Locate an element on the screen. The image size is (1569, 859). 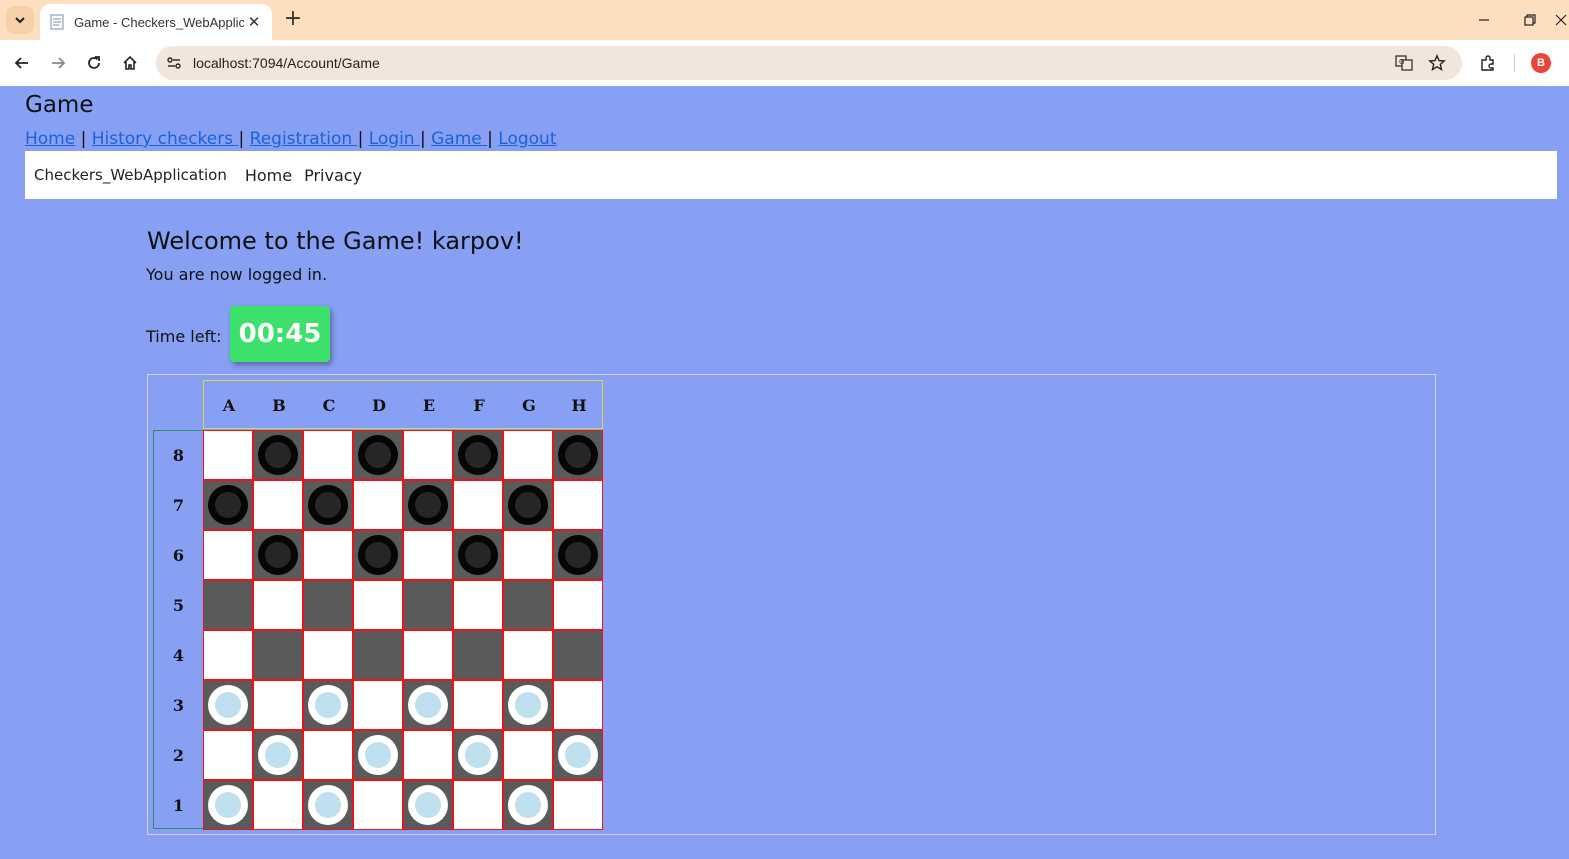
board-cell-g8 is located at coordinates (528, 455).